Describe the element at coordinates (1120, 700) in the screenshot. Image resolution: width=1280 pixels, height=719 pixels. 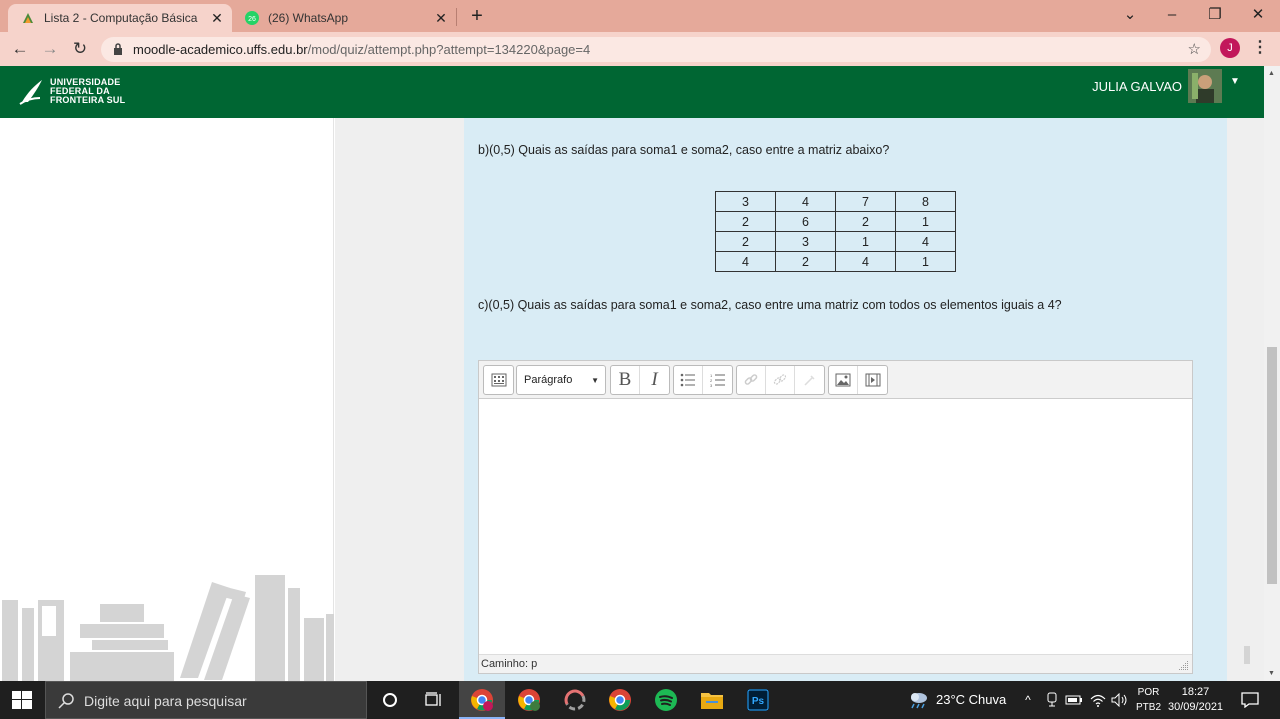
I see `volume-icon` at that location.